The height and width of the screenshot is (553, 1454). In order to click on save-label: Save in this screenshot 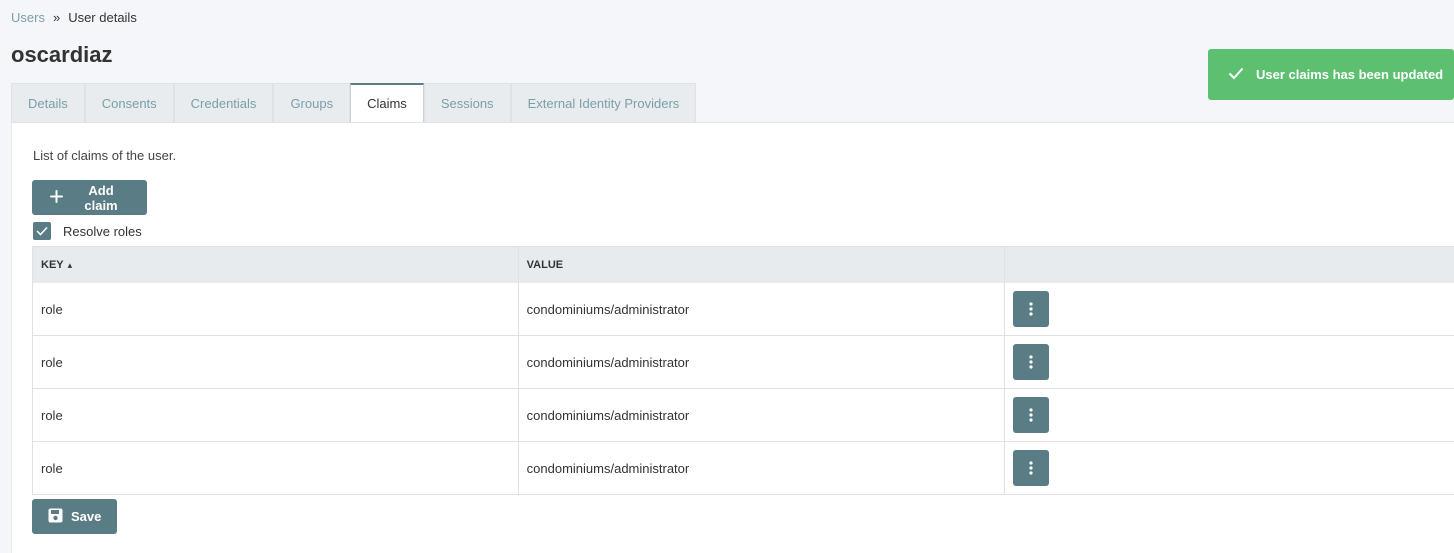, I will do `click(86, 516)`.